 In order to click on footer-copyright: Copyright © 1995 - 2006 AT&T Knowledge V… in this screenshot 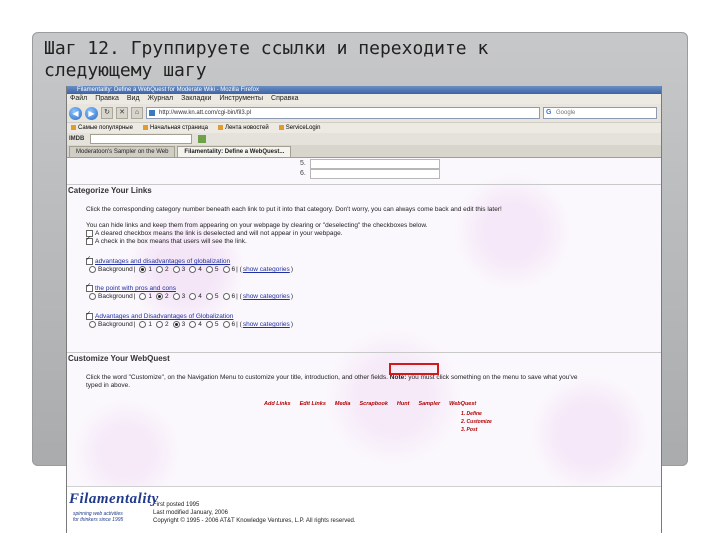, I will do `click(254, 521)`.